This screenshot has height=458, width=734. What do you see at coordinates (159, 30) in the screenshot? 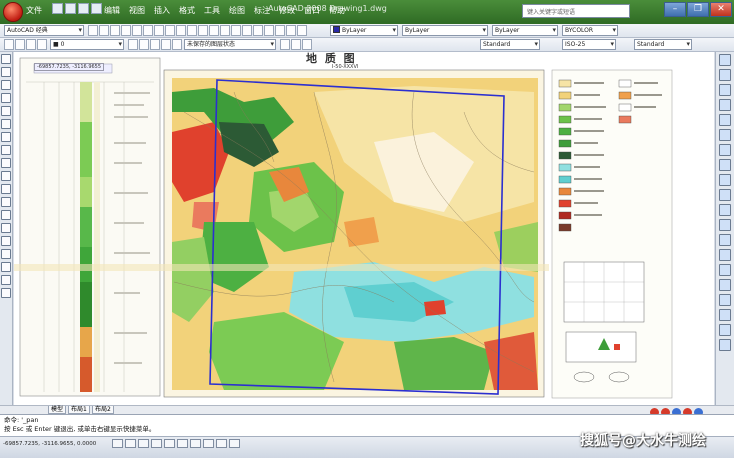
I see `copy-icon` at bounding box center [159, 30].